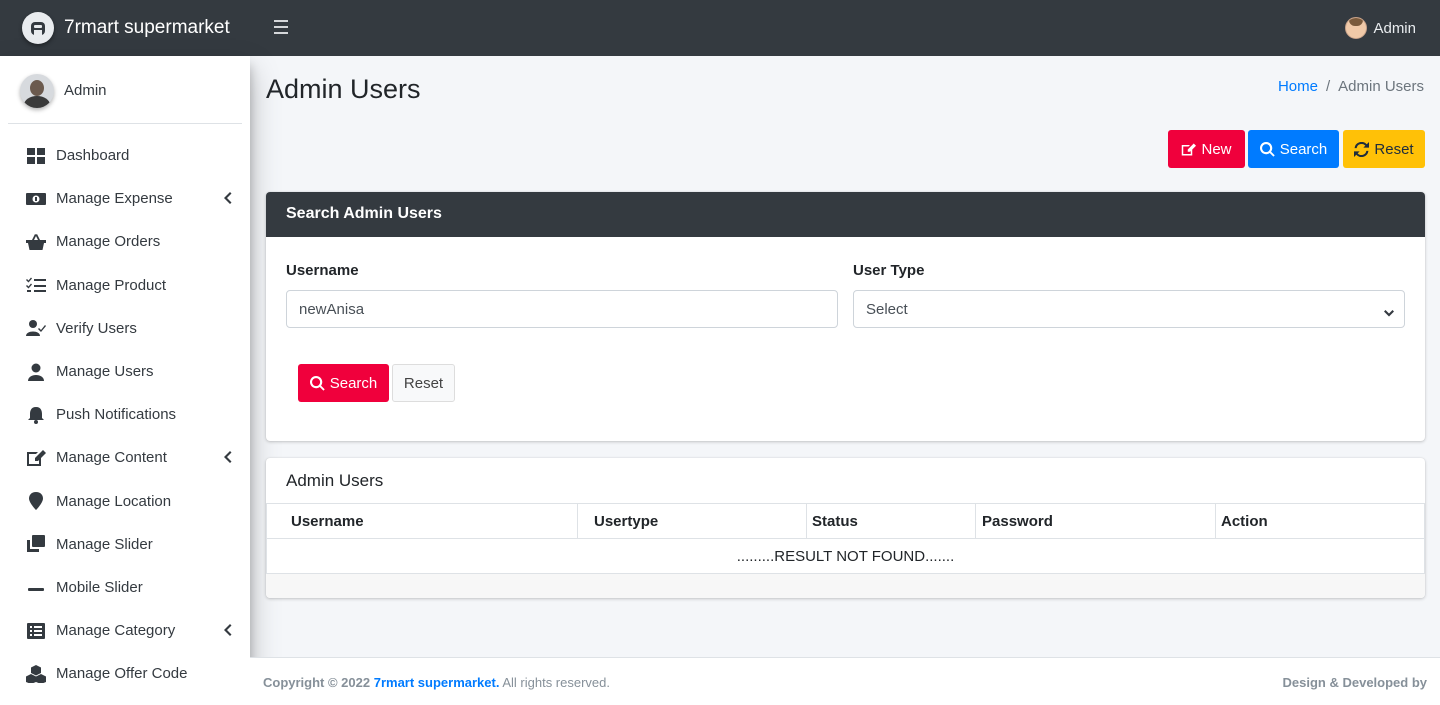  What do you see at coordinates (104, 544) in the screenshot?
I see `sidebar-item-label: Manage Slider` at bounding box center [104, 544].